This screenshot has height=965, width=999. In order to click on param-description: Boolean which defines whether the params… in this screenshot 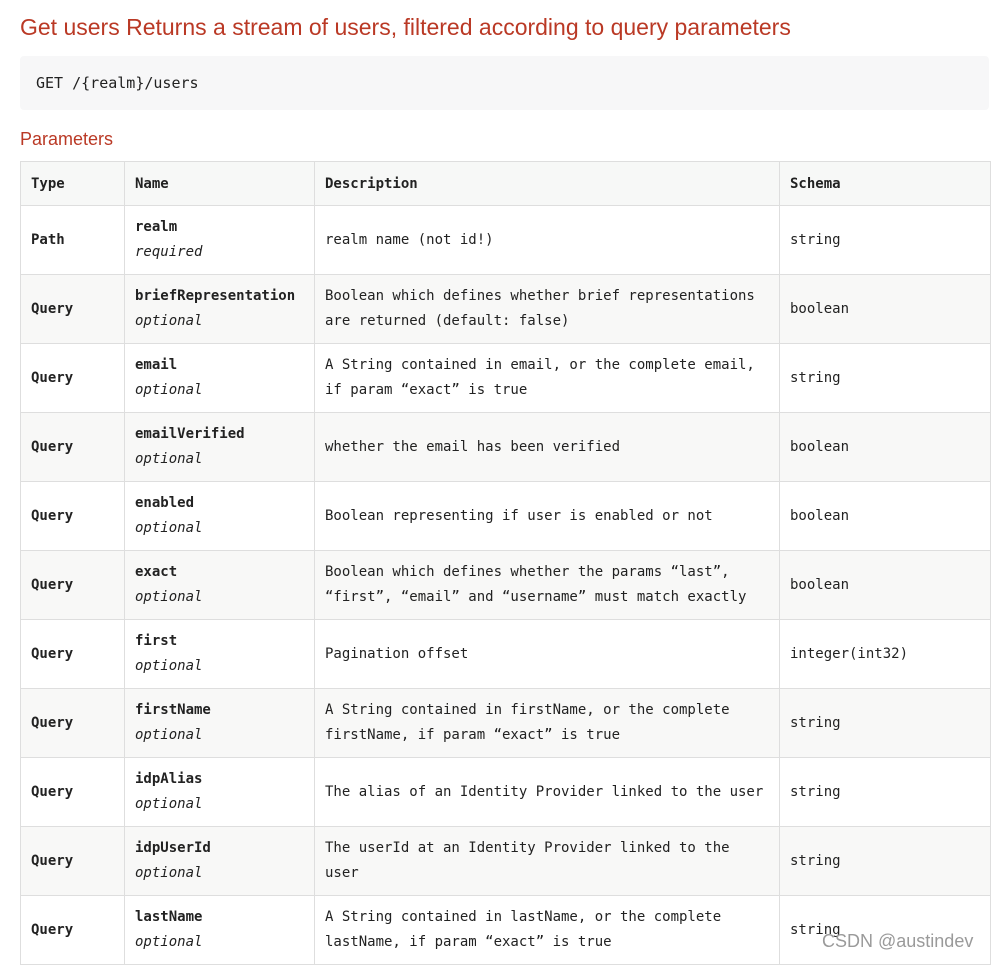, I will do `click(547, 585)`.